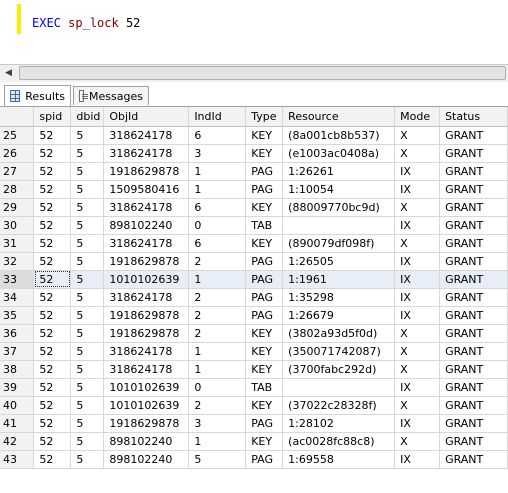 The image size is (508, 493). What do you see at coordinates (254, 189) in the screenshot?
I see `table-row: 28 52 5 1509580416 1 PAG 1:10054 IX GRANT` at bounding box center [254, 189].